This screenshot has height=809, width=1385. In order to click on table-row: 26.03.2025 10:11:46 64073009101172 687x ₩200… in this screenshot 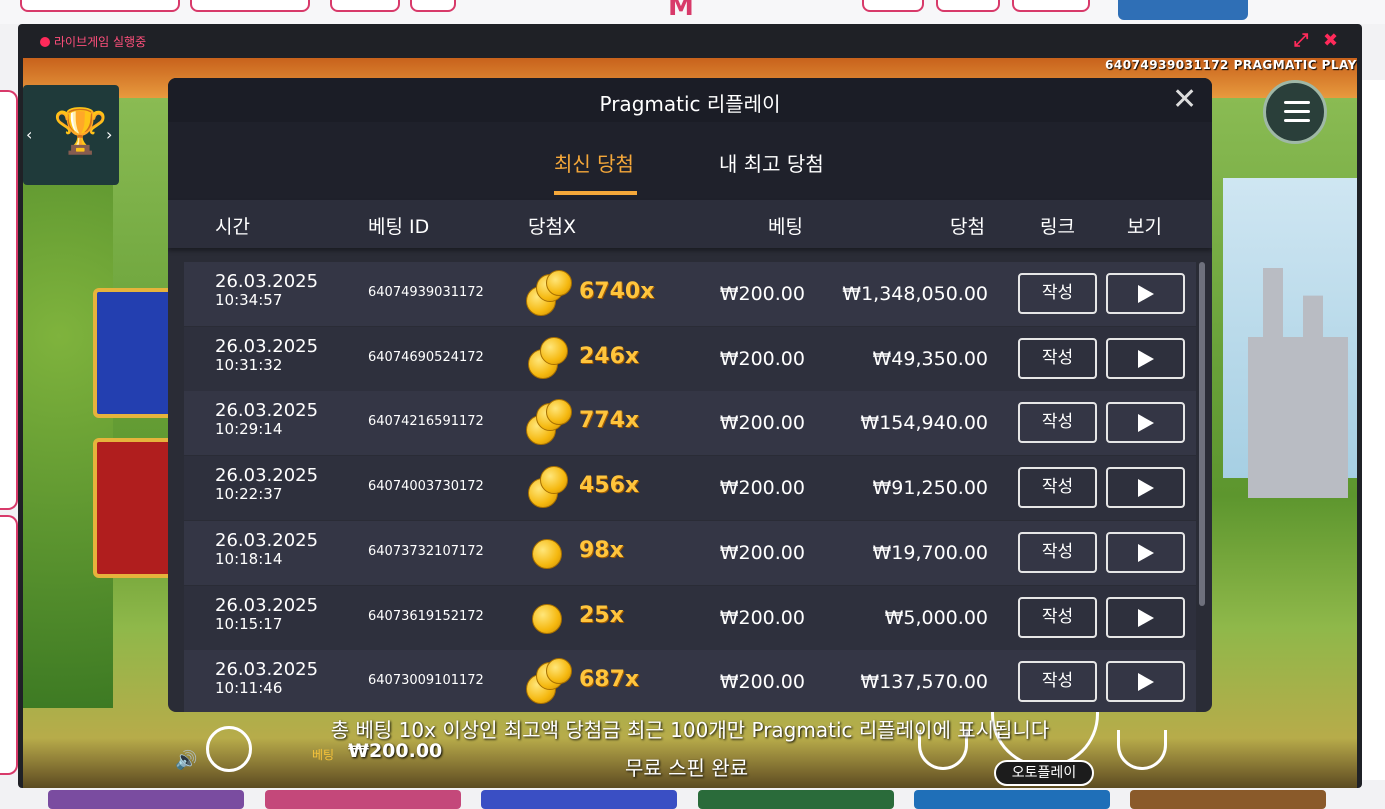, I will do `click(690, 681)`.